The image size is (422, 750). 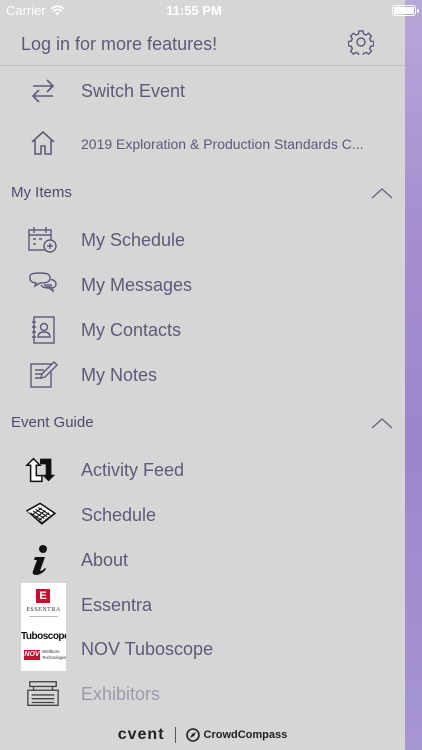 What do you see at coordinates (413, 375) in the screenshot?
I see `background-app-strip` at bounding box center [413, 375].